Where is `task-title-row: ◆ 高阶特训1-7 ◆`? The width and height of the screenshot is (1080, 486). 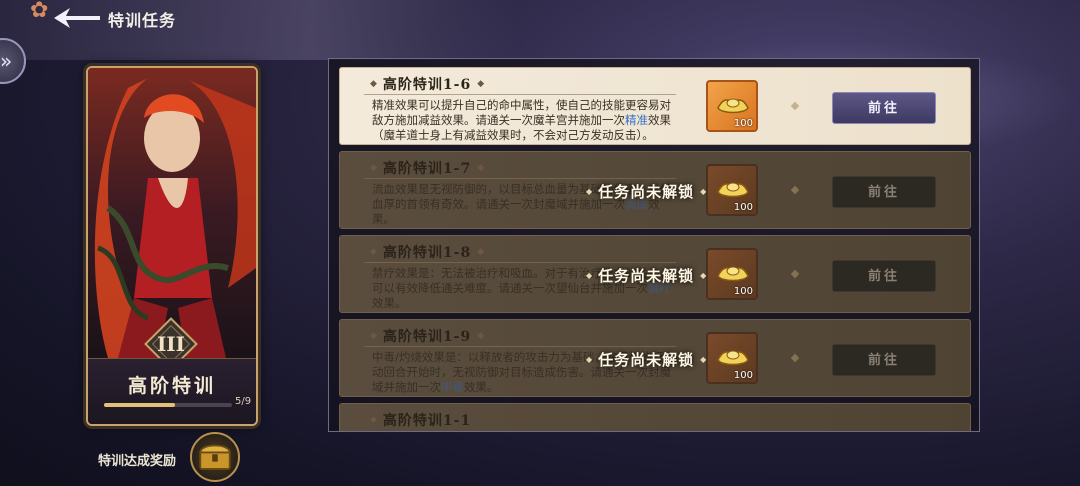
task-title-row: ◆ 高阶特训1-7 ◆ is located at coordinates (427, 168).